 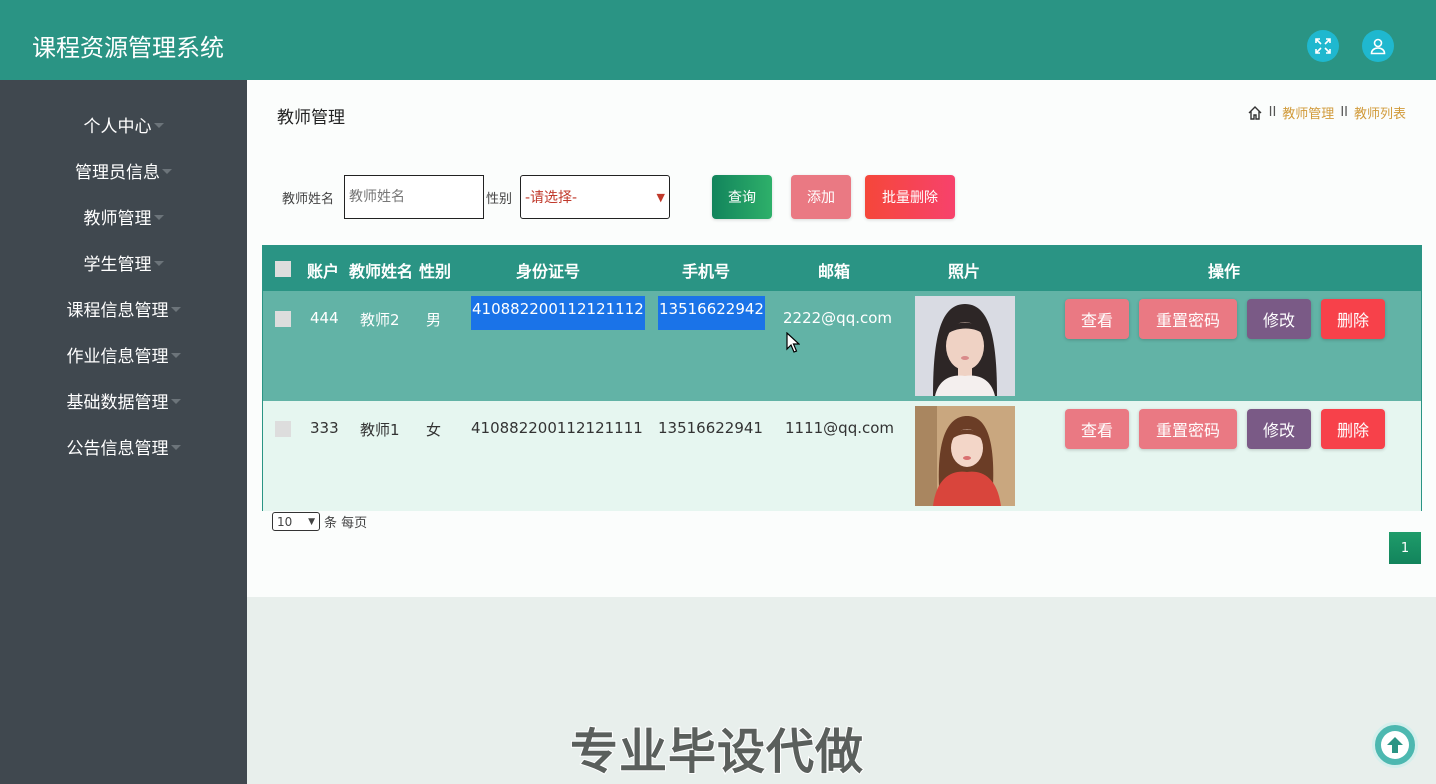 I want to click on breadcrumb-teacher-list: 教师列表, so click(x=1380, y=112).